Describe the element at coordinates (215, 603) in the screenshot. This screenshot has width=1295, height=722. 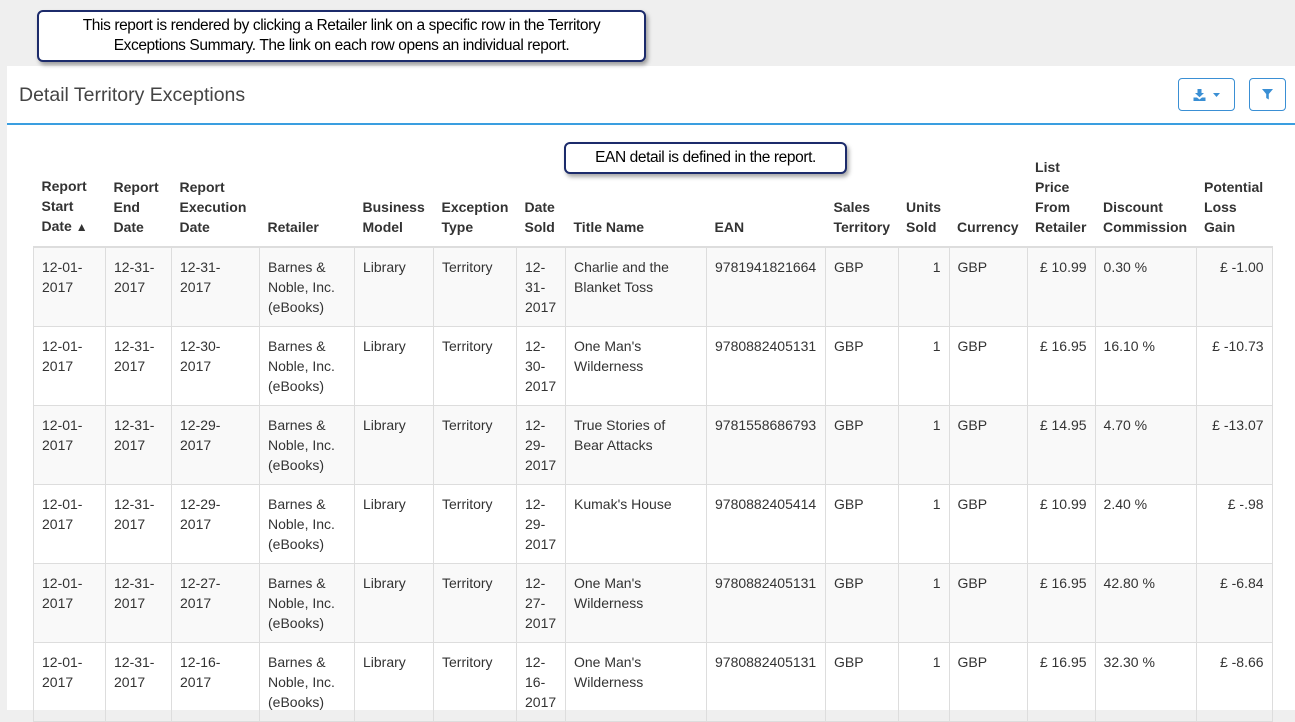
I see `cell-report-execution-date: 12-27- 2017` at that location.